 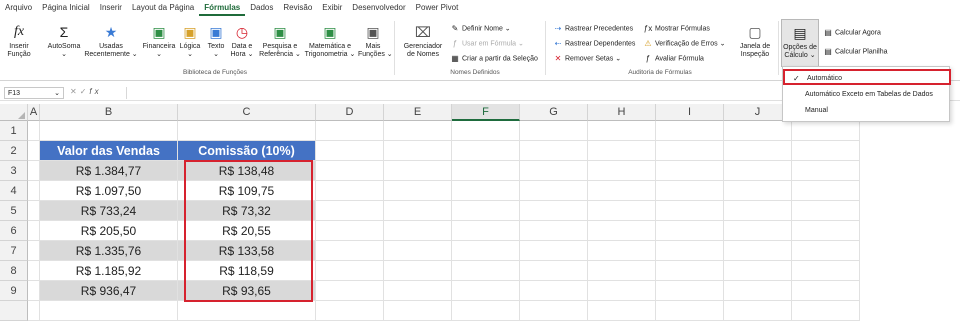 I want to click on name-box-dropdown-icon: ⌄, so click(x=57, y=93).